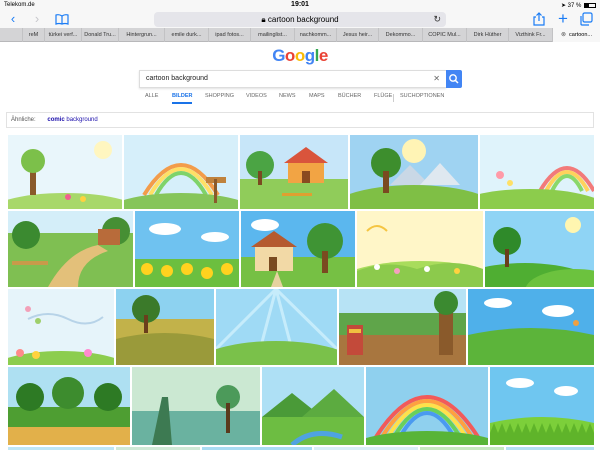 The image size is (600, 450). What do you see at coordinates (256, 96) in the screenshot?
I see `nav-videos: VIDEOS` at bounding box center [256, 96].